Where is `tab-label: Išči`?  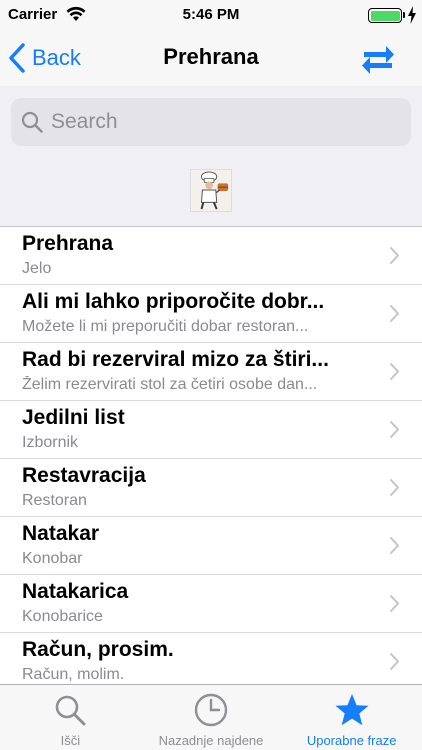
tab-label: Išči is located at coordinates (70, 740).